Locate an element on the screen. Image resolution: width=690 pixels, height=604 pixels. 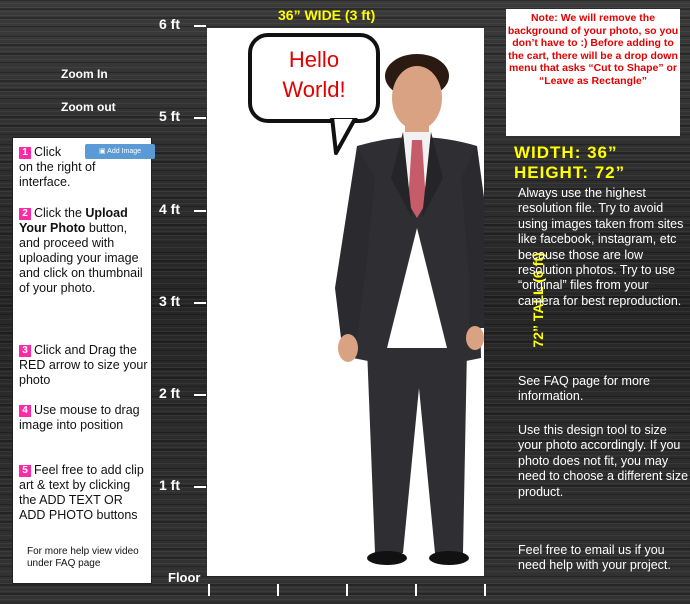
step-4: 4 Use mouse to drag image into position is located at coordinates (79, 417).